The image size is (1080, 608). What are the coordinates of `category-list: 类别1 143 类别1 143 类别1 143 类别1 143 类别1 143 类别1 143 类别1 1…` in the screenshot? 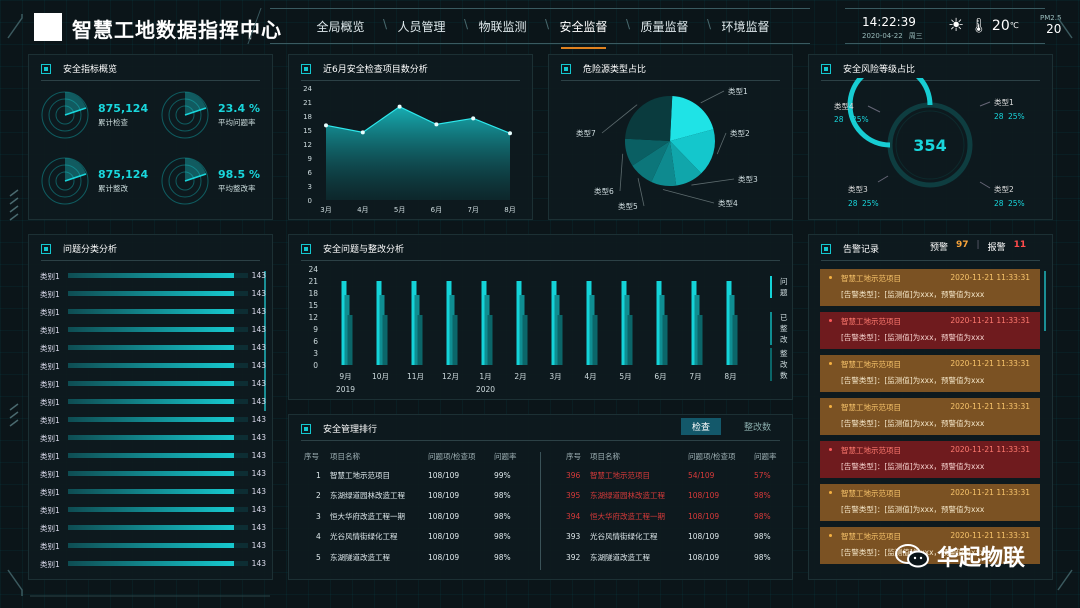 It's located at (150, 418).